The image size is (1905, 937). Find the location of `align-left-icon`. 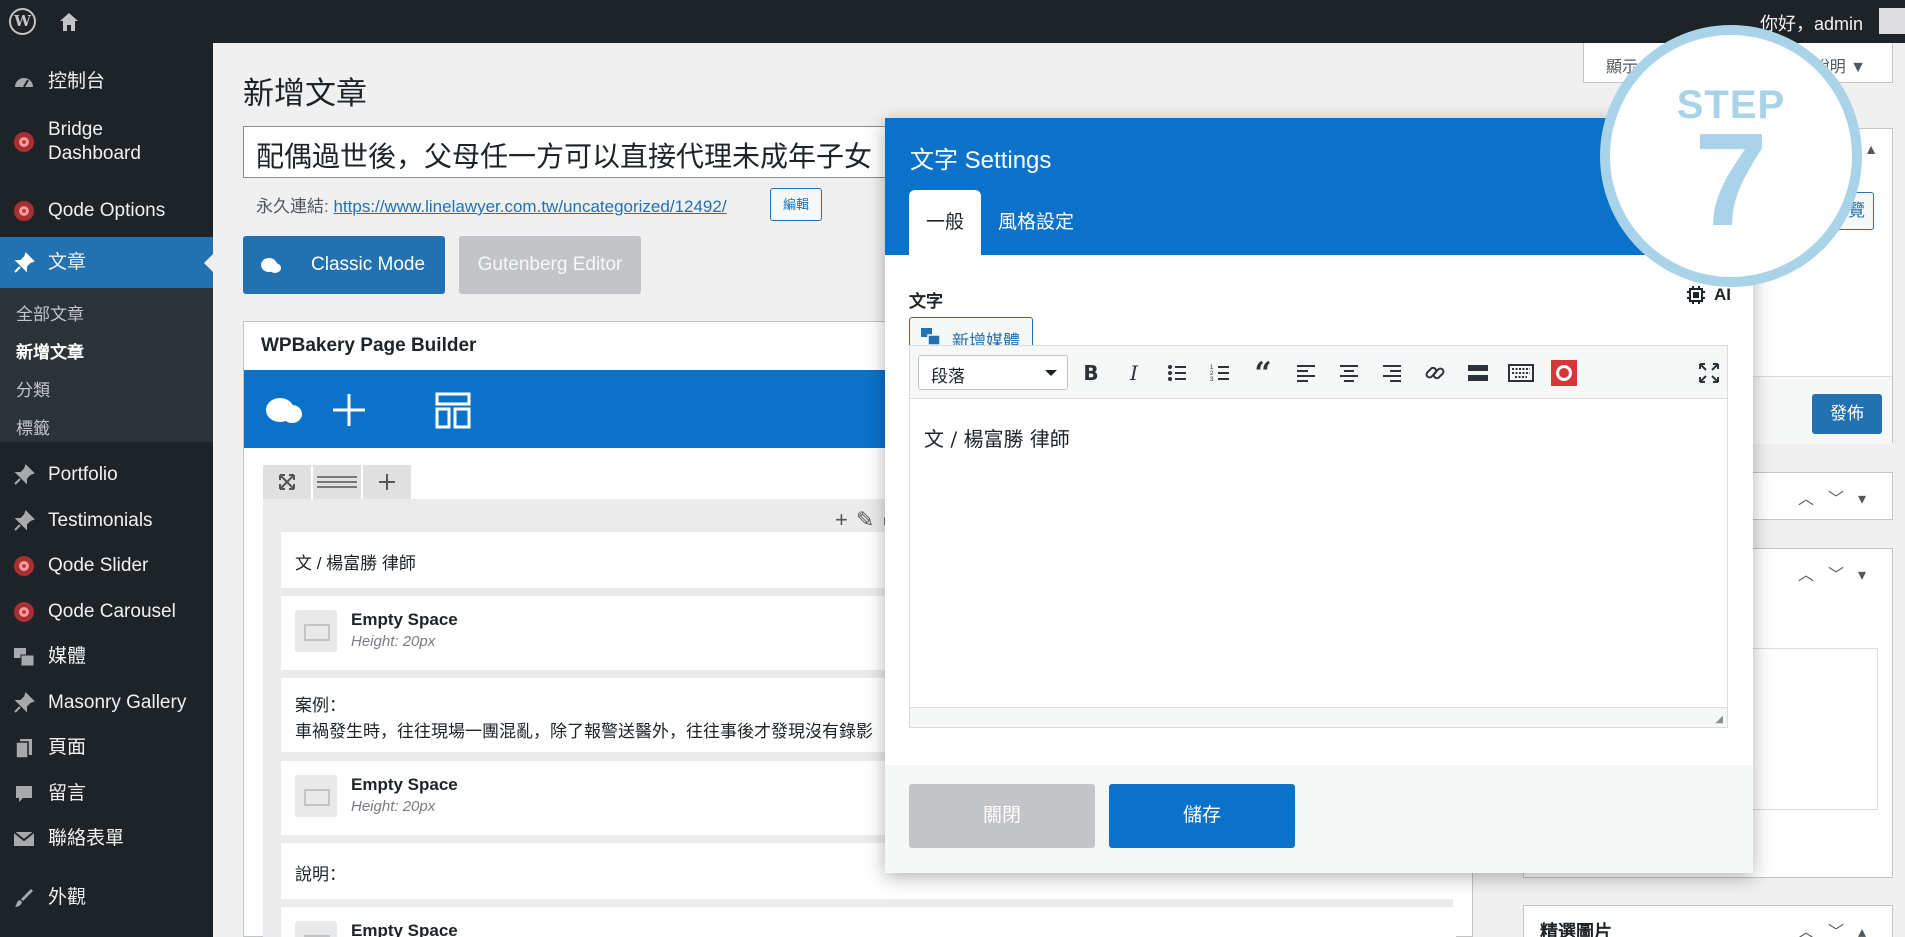

align-left-icon is located at coordinates (1306, 373).